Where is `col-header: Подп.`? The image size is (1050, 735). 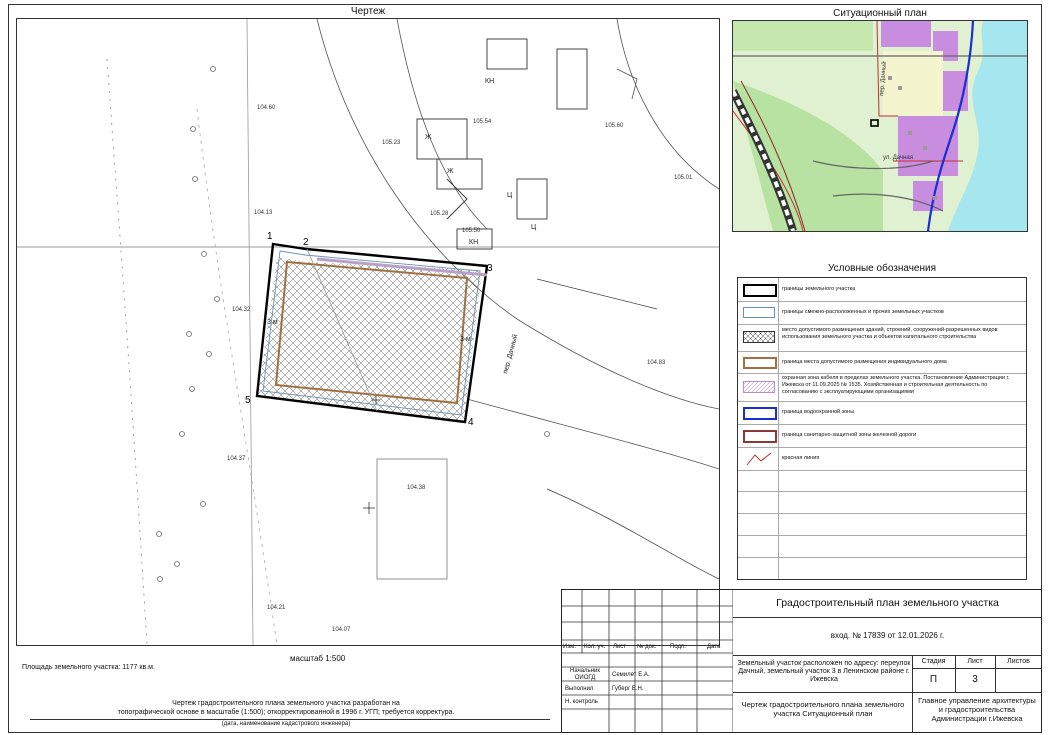 col-header: Подп. is located at coordinates (678, 647).